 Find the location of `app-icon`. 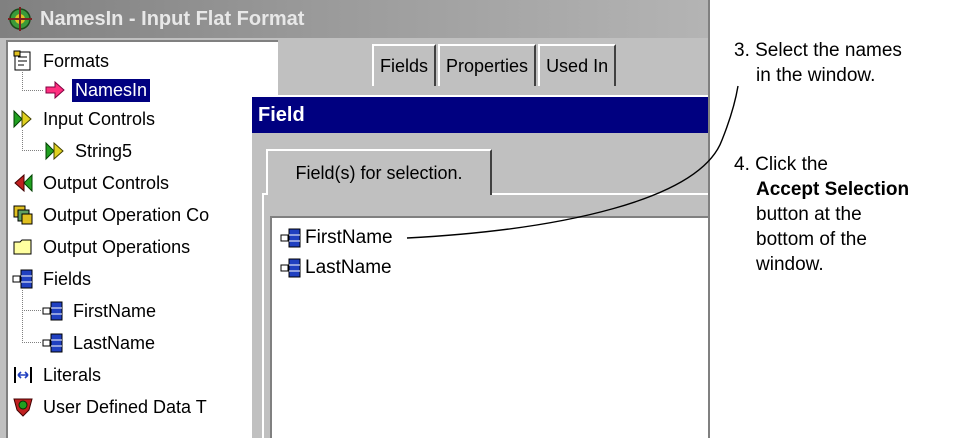

app-icon is located at coordinates (20, 19).